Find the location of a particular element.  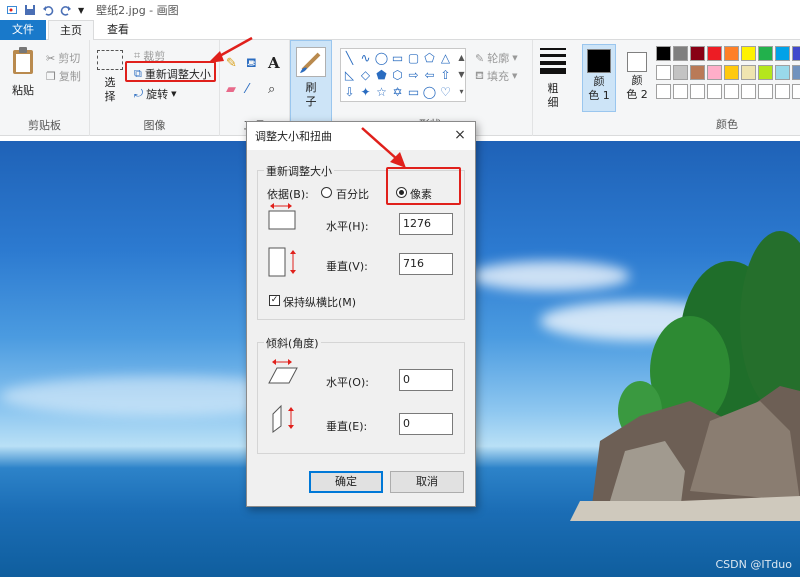

close-icon: × is located at coordinates (460, 135).